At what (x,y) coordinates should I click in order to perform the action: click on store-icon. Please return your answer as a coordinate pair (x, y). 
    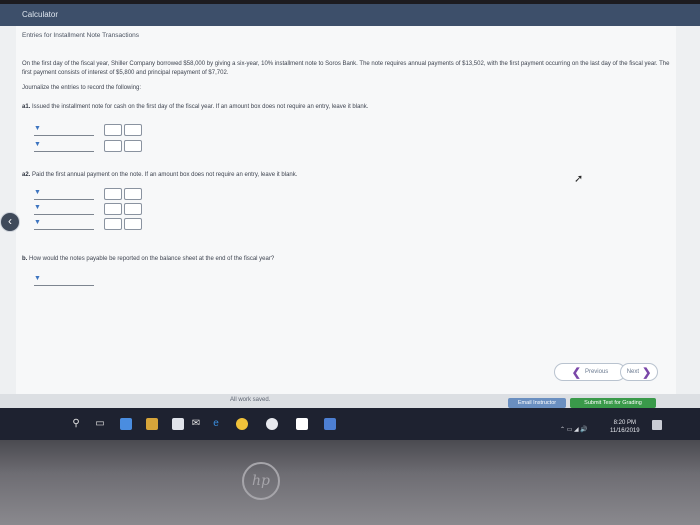
    Looking at the image, I should click on (178, 424).